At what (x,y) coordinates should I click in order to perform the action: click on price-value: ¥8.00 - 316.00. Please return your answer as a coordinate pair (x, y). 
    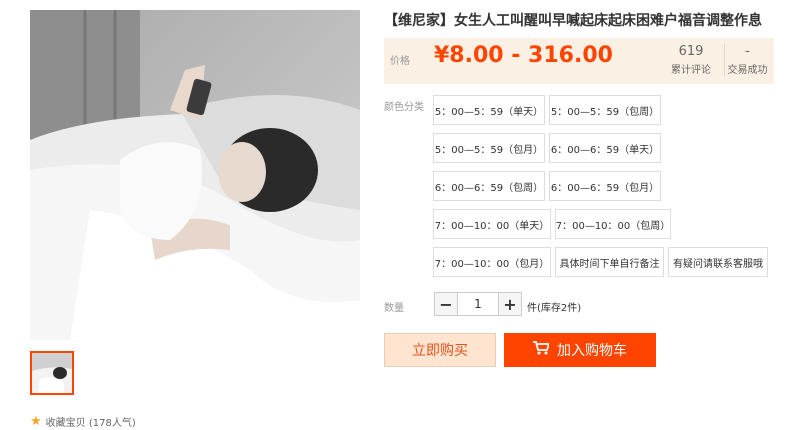
    Looking at the image, I should click on (523, 55).